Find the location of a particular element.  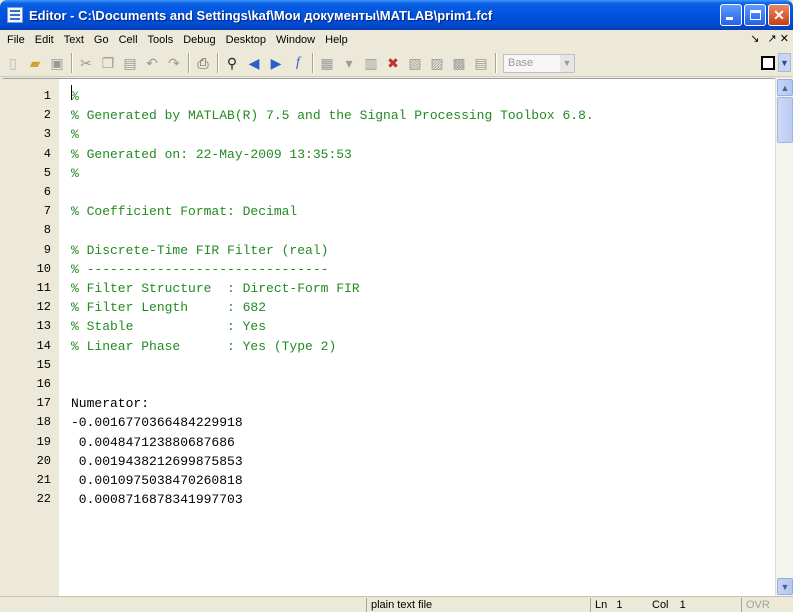

vertical-scrollbar: ▲ ▼ is located at coordinates (784, 337).